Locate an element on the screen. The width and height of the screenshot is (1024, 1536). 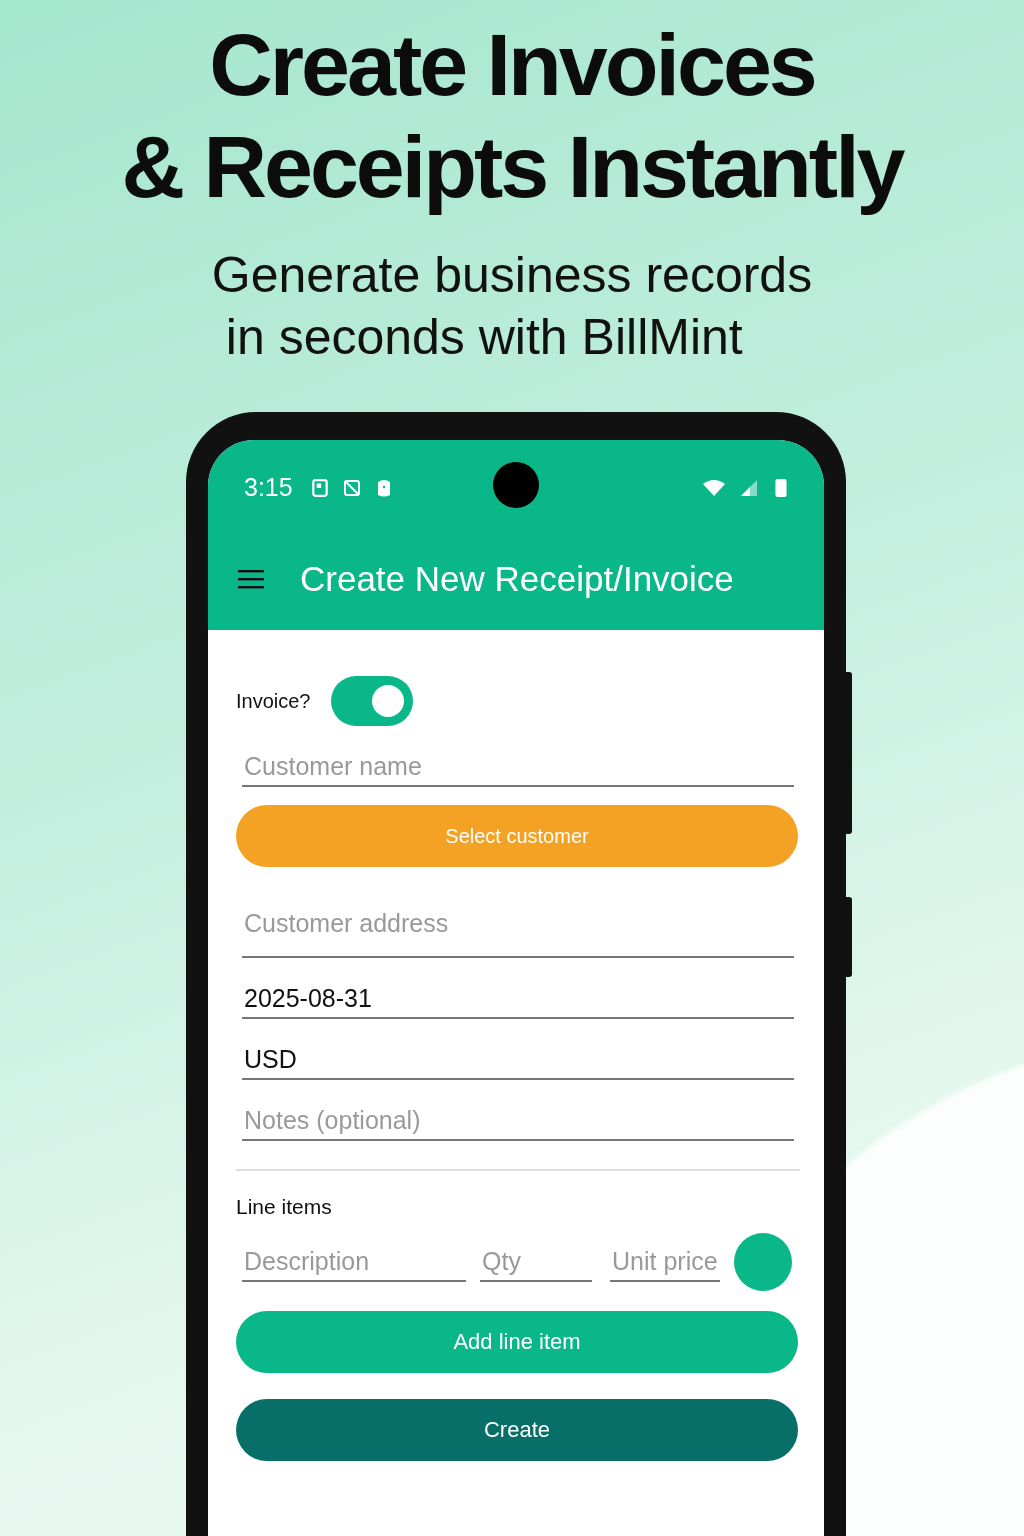
input-field: Description is located at coordinates (354, 1262).